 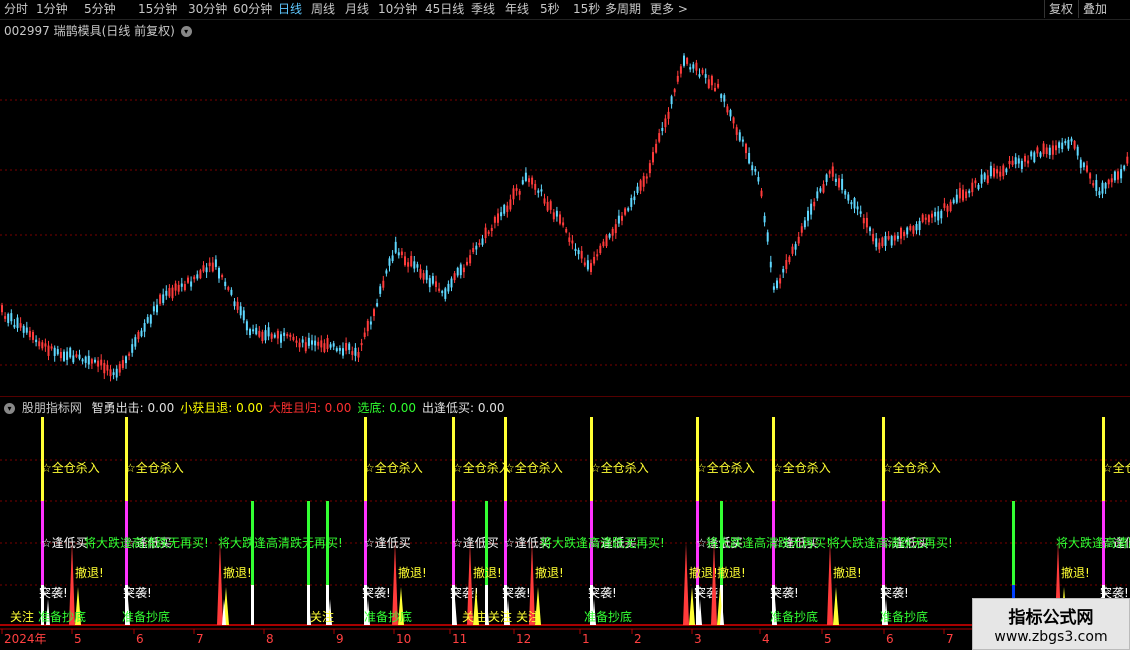 I want to click on signal-bar-yellow, so click(x=42, y=459).